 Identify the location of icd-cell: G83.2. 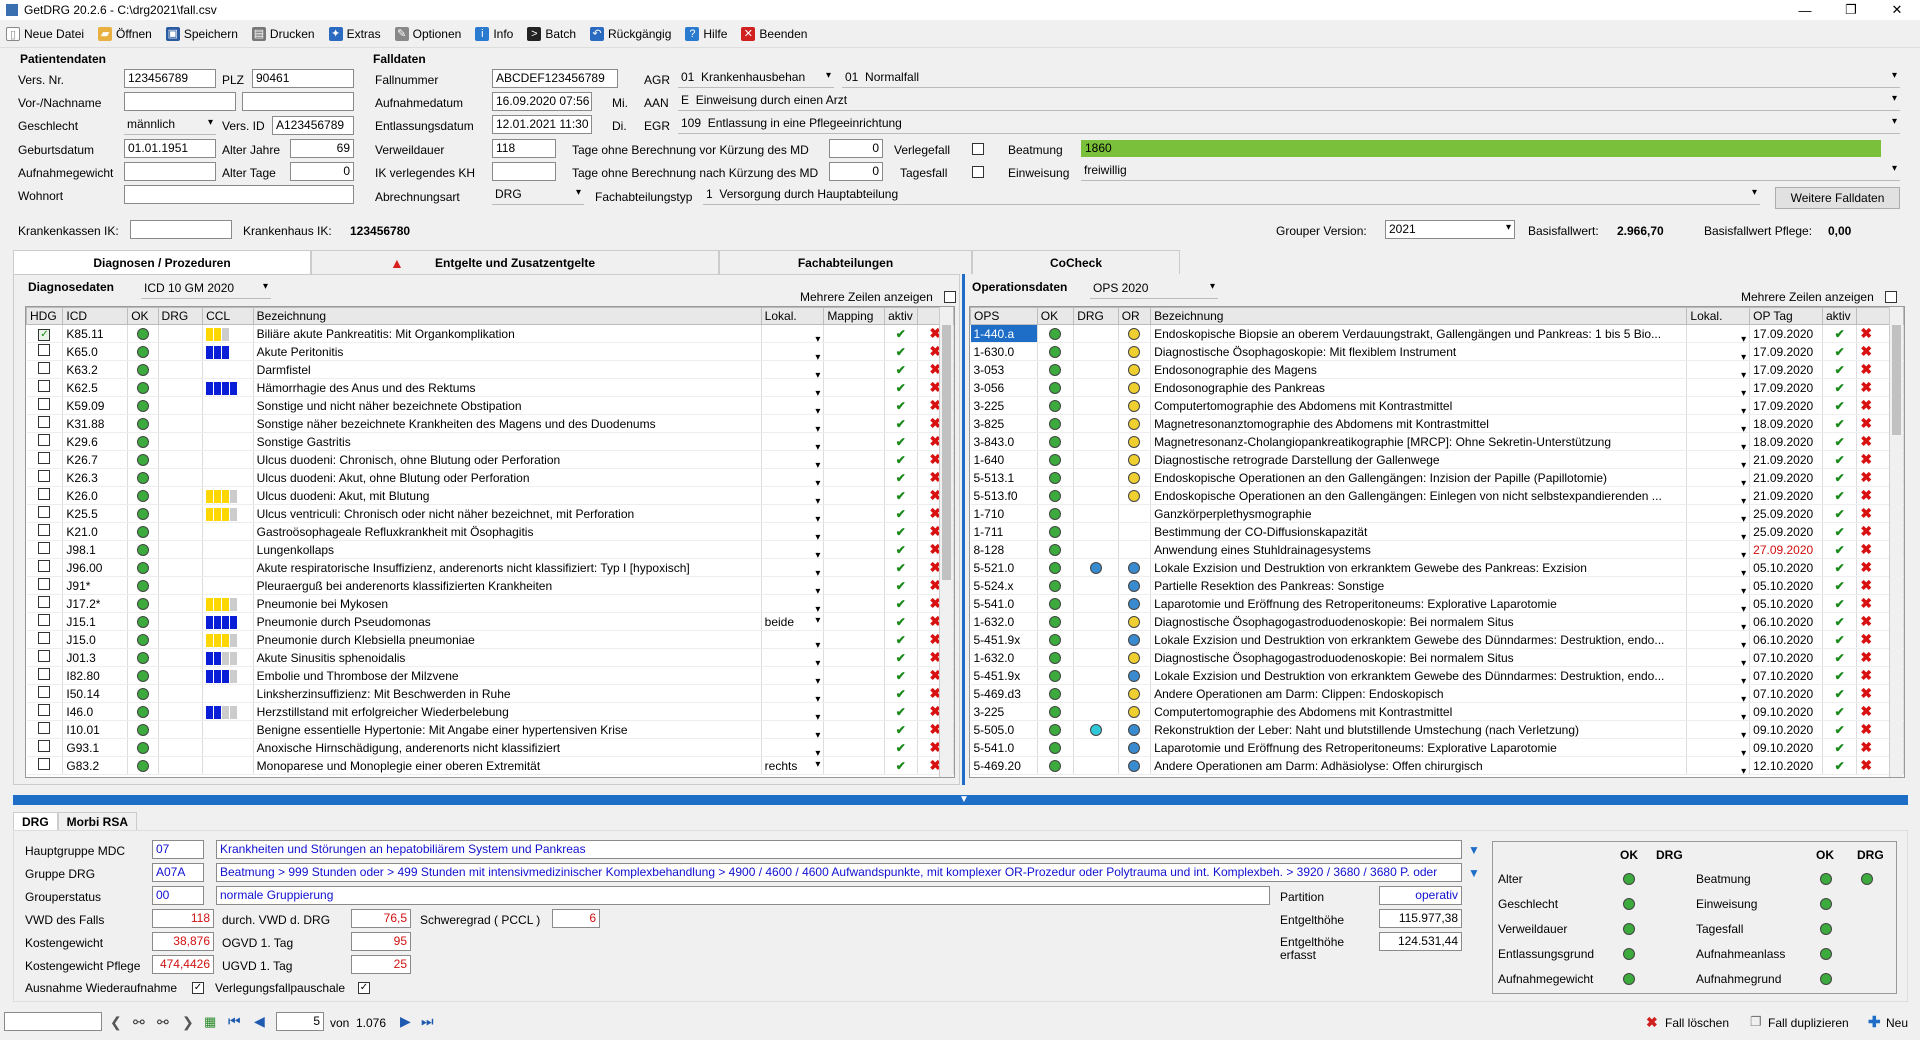
(95, 765).